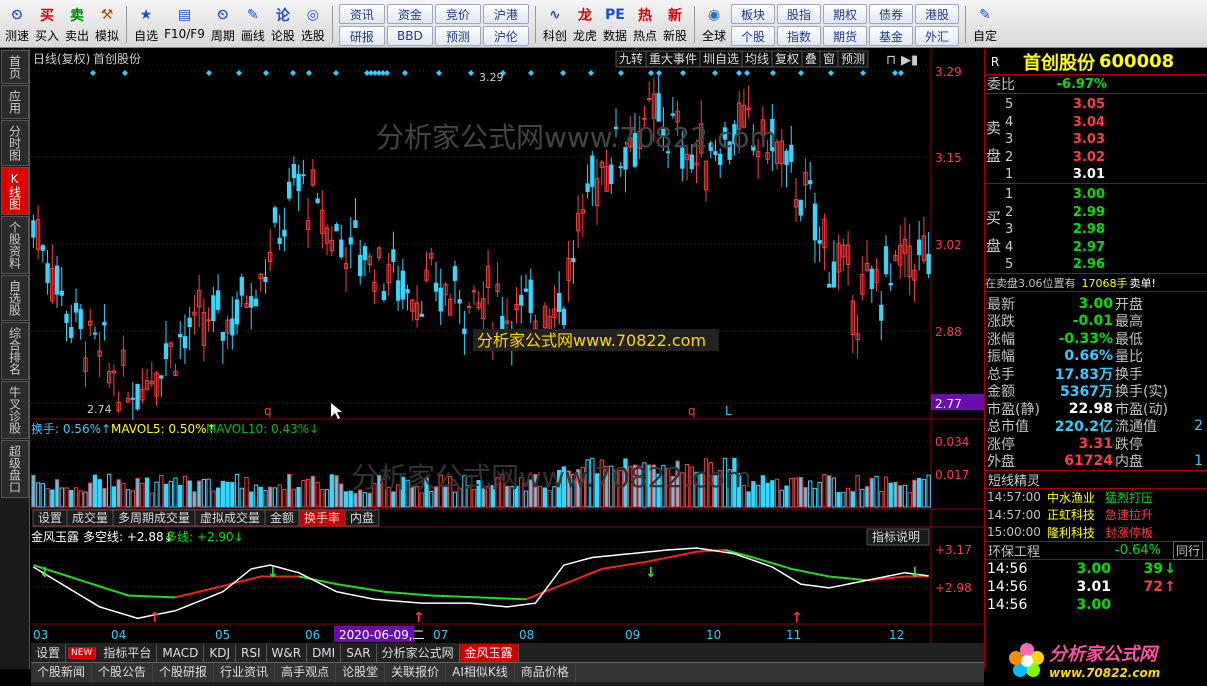 This screenshot has width=1207, height=686. I want to click on toolbar-button-clock: ⏲ 周期, so click(223, 24).